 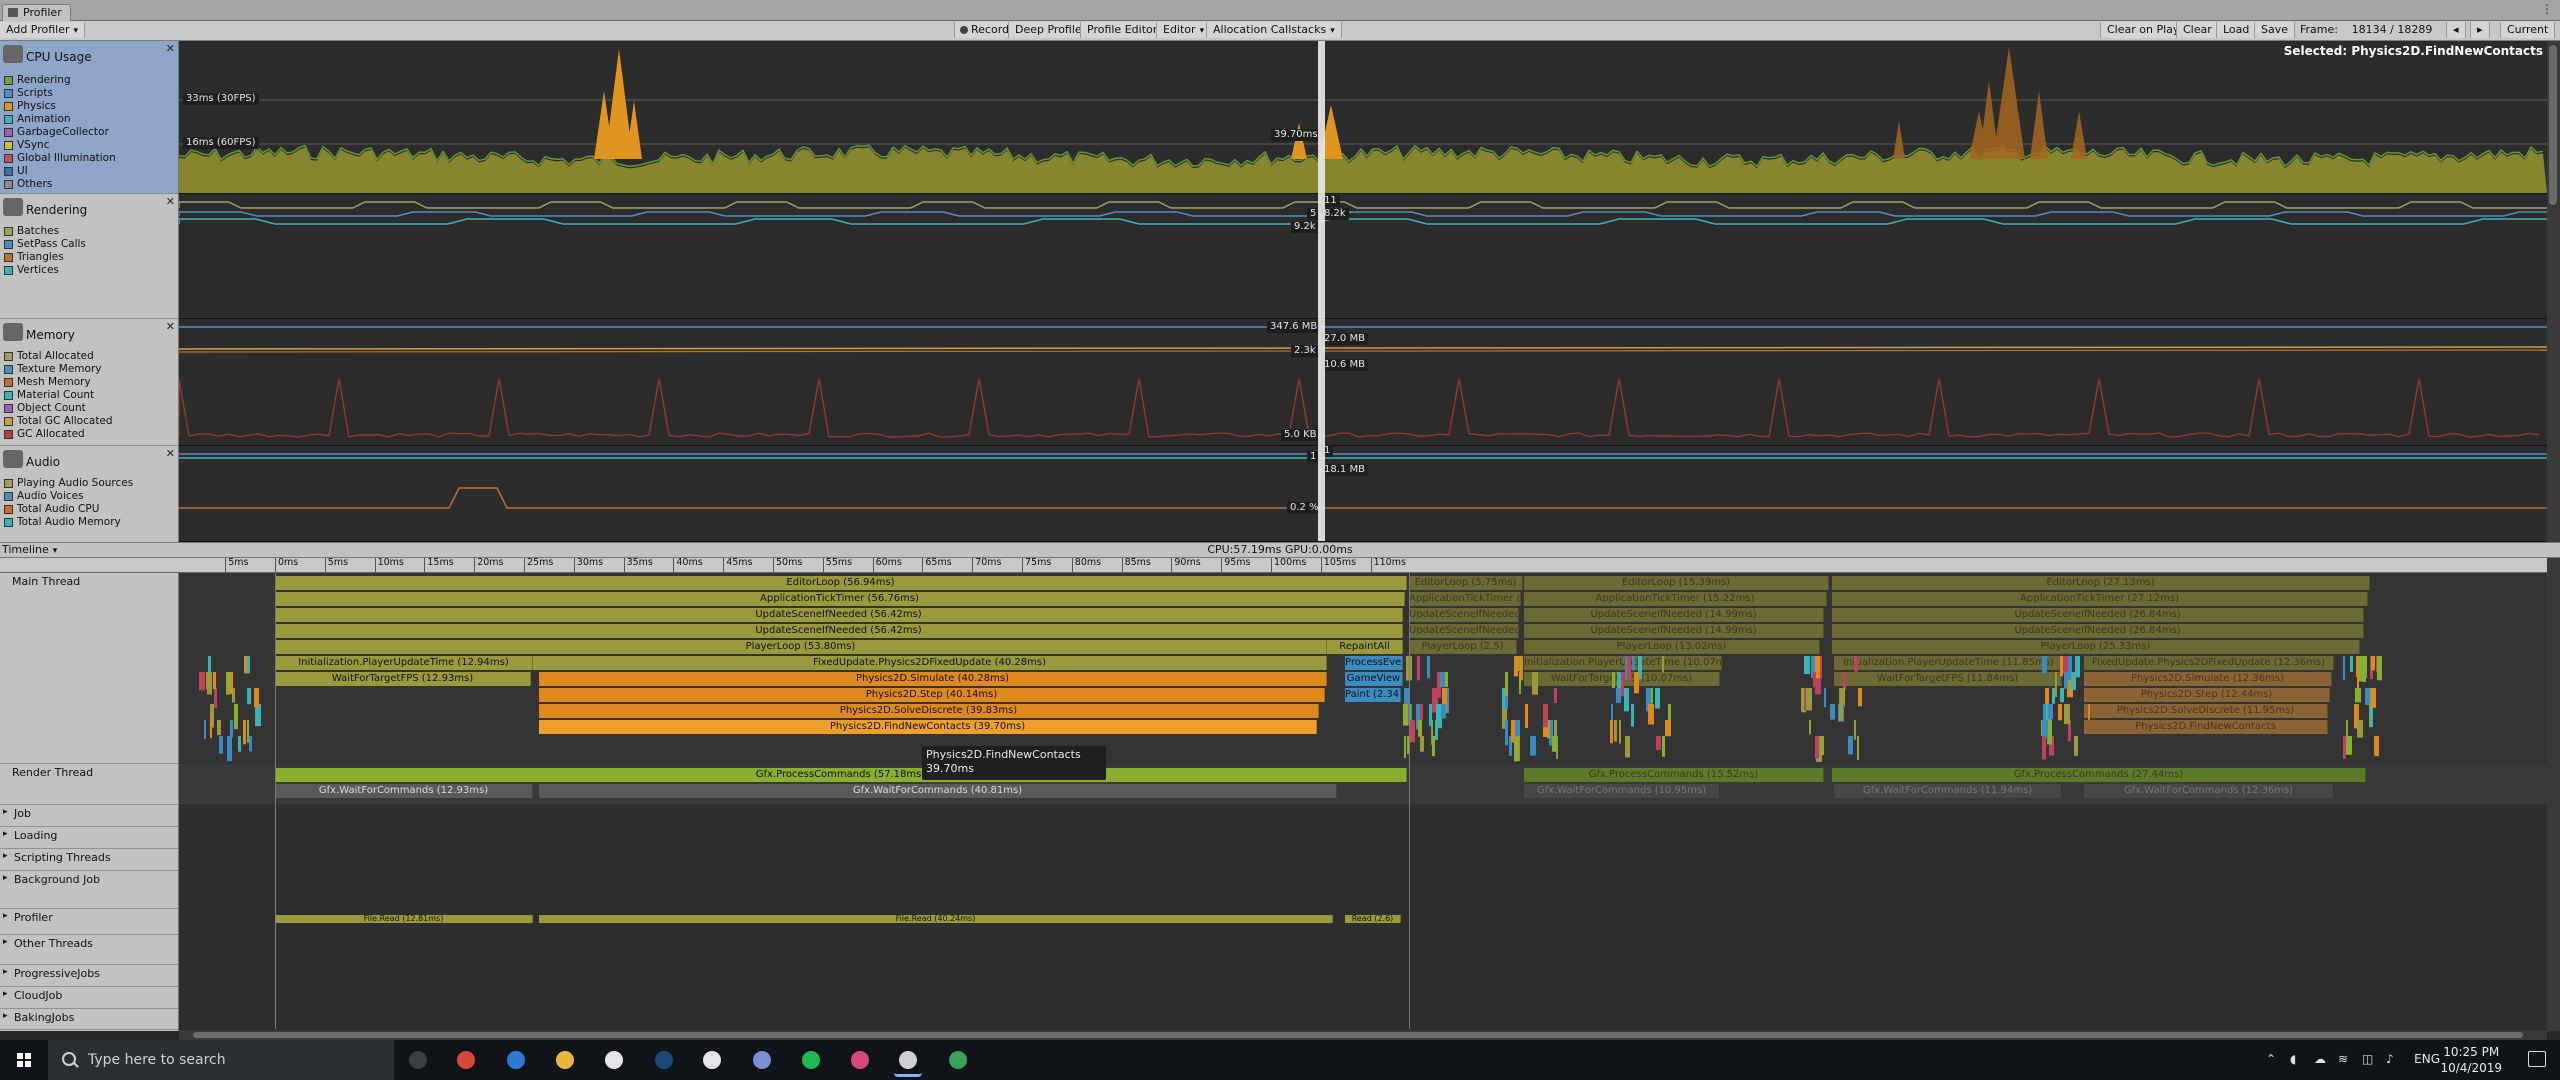 What do you see at coordinates (16, 171) in the screenshot?
I see `legend-item: UI` at bounding box center [16, 171].